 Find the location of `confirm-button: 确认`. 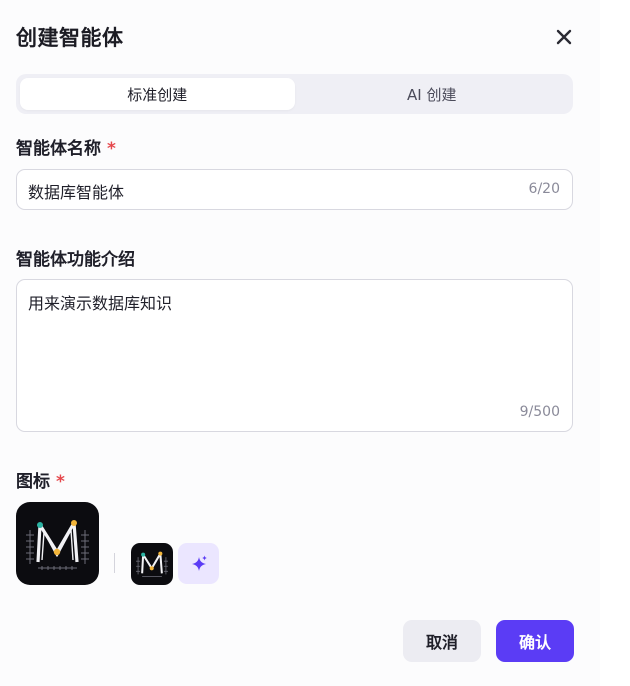

confirm-button: 确认 is located at coordinates (535, 641).